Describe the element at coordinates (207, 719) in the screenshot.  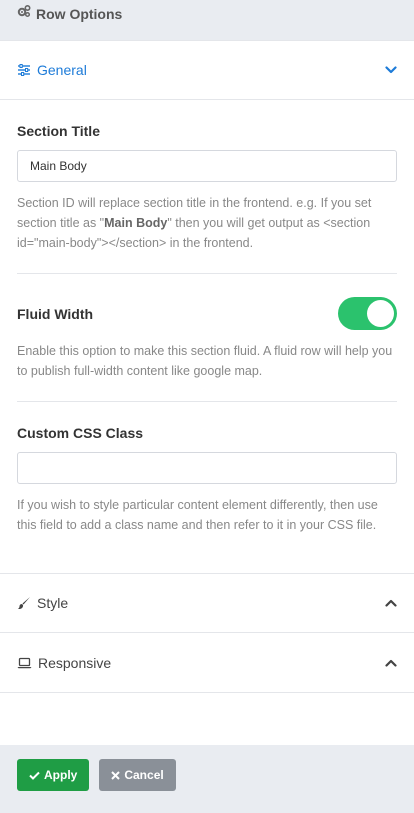
I see `panel-spacer` at that location.